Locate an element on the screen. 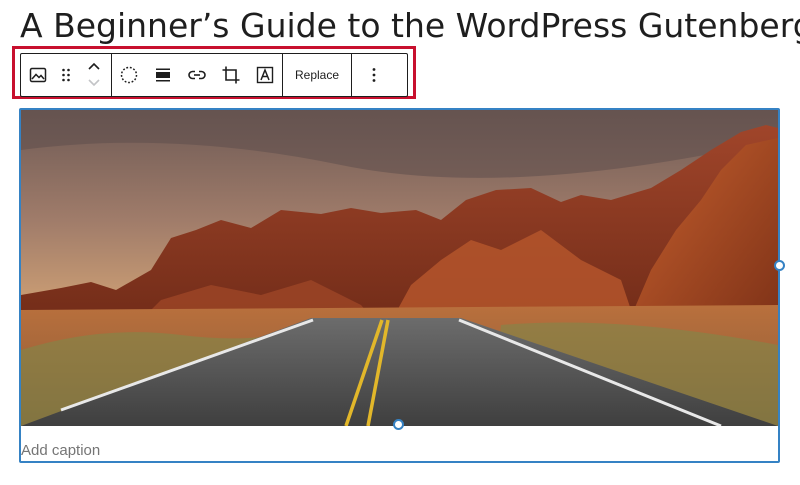  text-overlay-button is located at coordinates (265, 75).